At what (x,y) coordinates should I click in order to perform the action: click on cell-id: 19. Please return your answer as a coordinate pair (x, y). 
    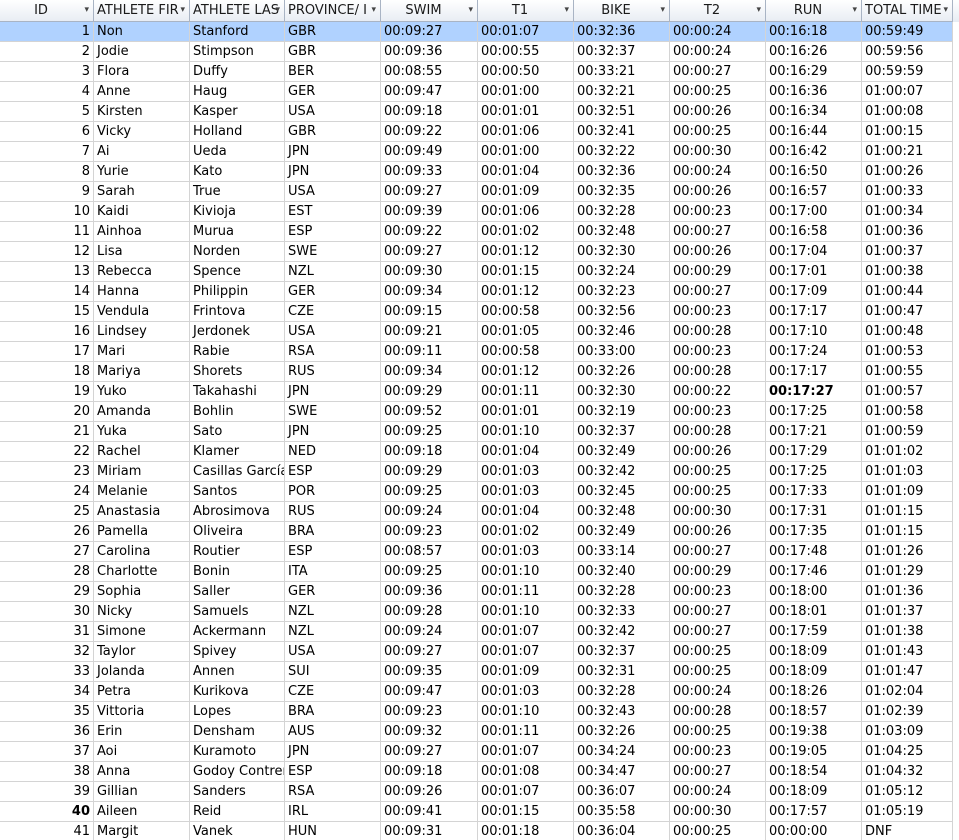
    Looking at the image, I should click on (47, 392).